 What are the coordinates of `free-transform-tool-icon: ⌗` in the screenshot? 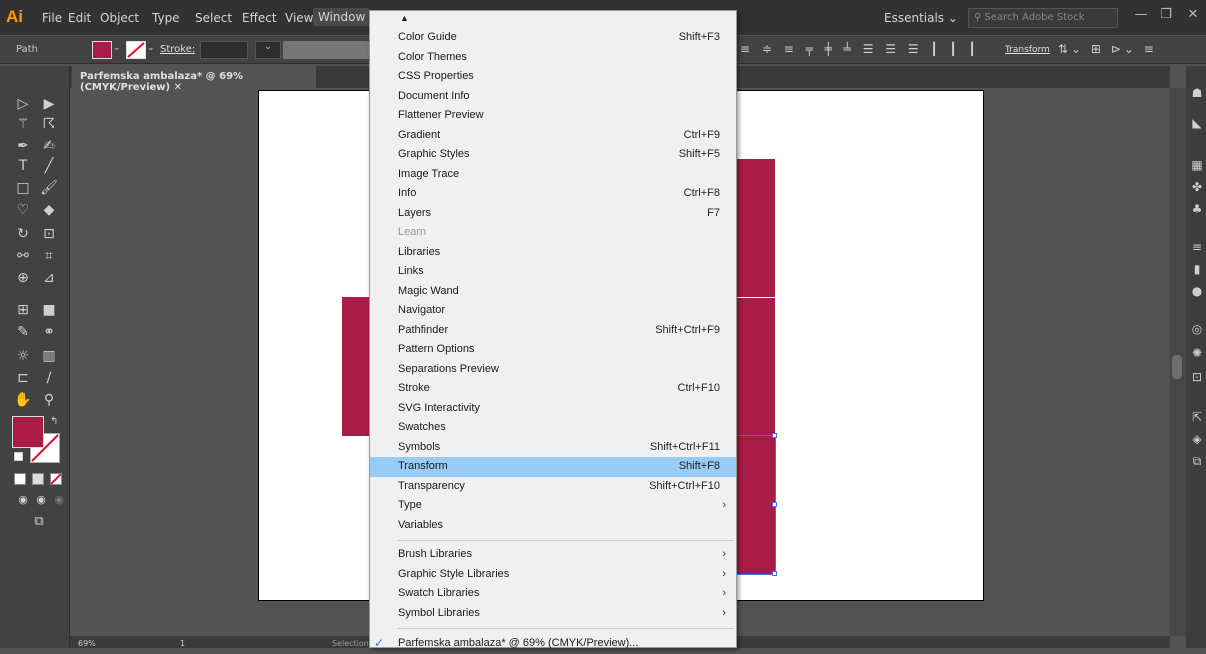 It's located at (49, 256).